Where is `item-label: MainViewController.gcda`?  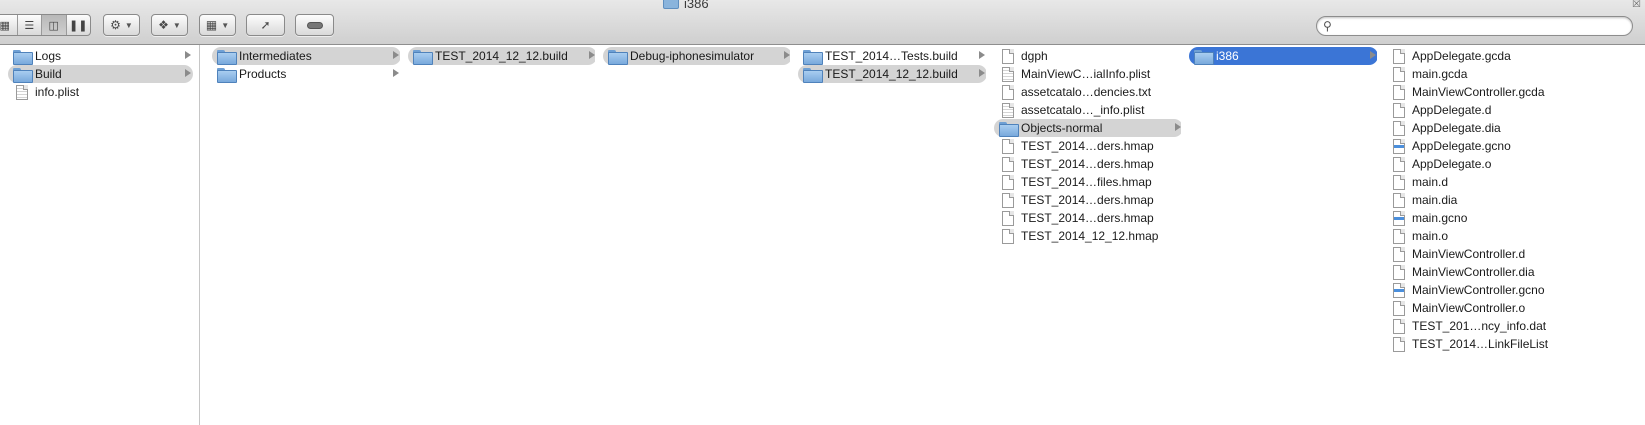 item-label: MainViewController.gcda is located at coordinates (1478, 92).